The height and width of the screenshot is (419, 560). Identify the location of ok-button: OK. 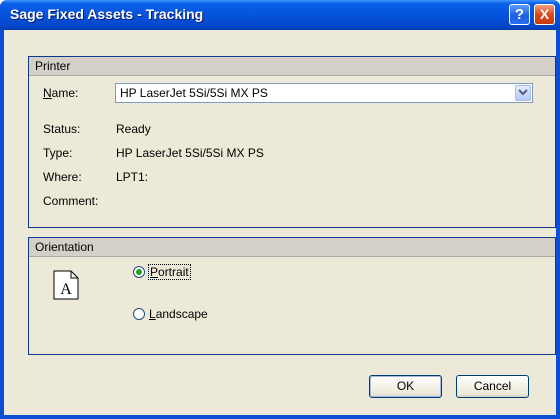
(405, 386).